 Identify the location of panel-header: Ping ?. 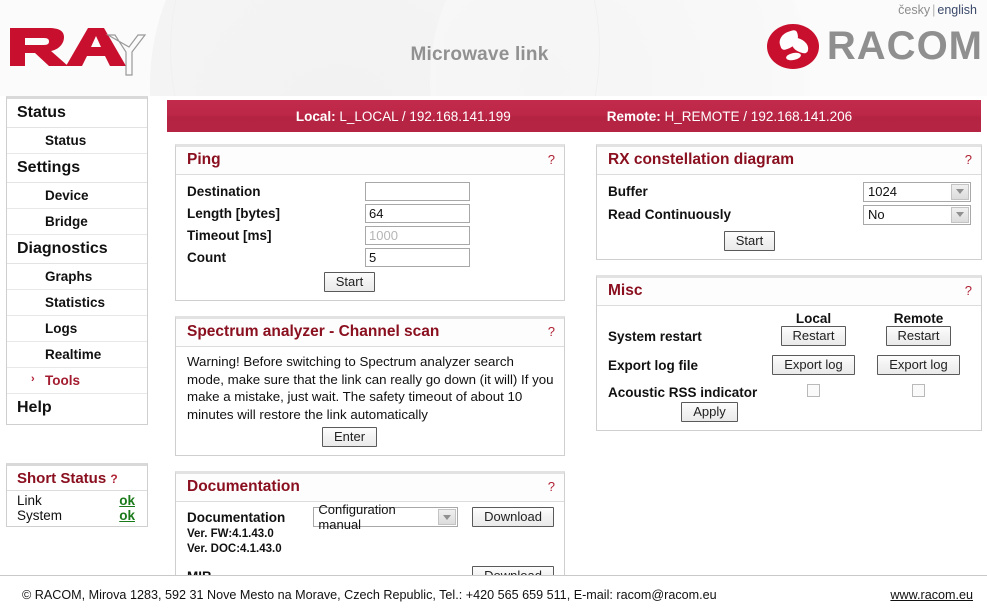
(370, 161).